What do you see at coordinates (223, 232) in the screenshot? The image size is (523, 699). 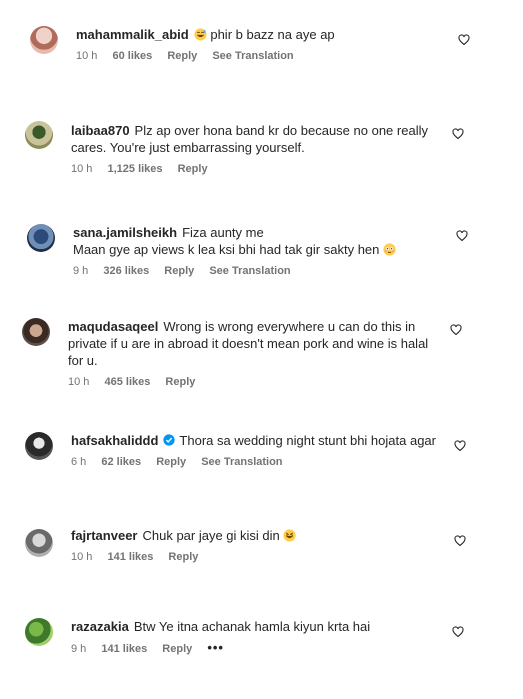 I see `comment-text: Fiza aunty me` at bounding box center [223, 232].